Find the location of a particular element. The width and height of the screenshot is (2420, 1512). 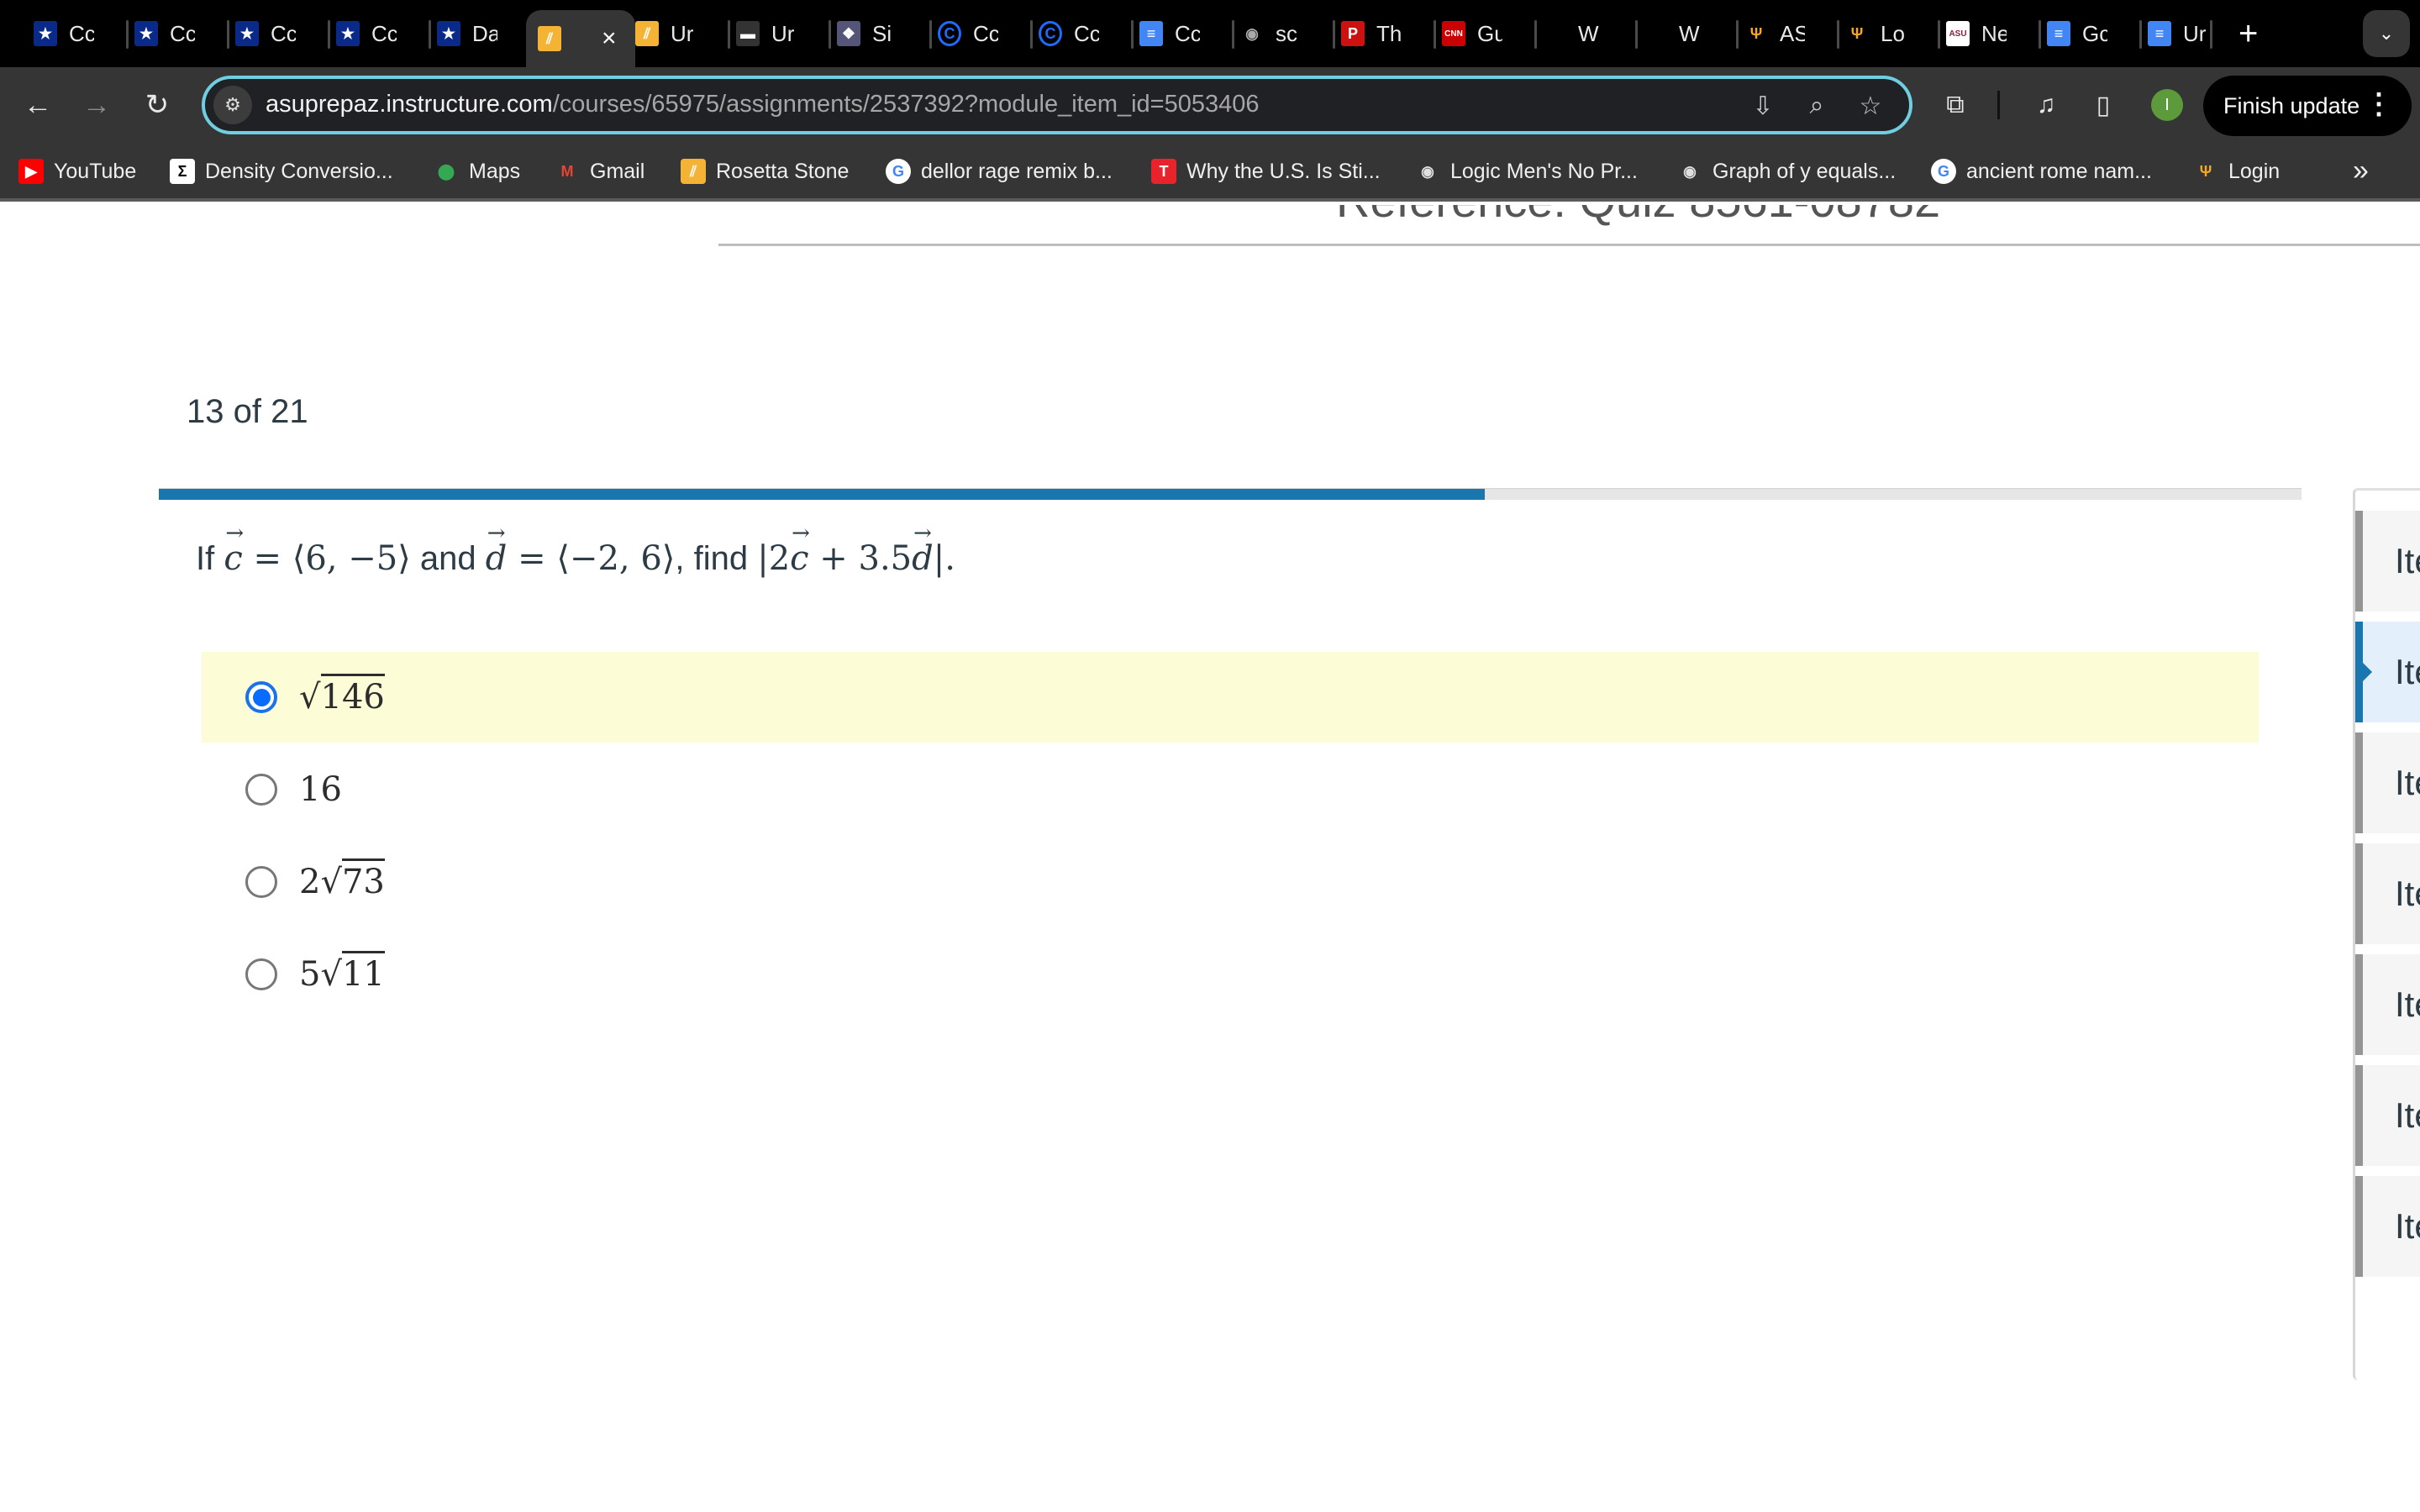

tab-search-button: ⌄ is located at coordinates (2387, 33).